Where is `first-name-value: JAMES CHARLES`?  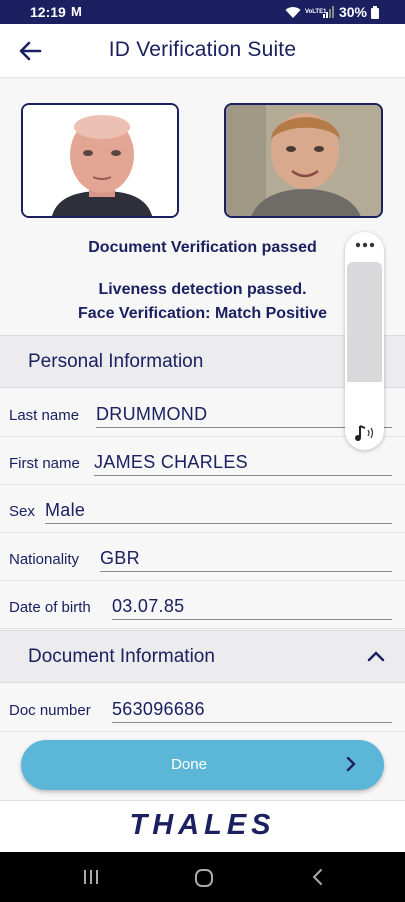
first-name-value: JAMES CHARLES is located at coordinates (171, 462).